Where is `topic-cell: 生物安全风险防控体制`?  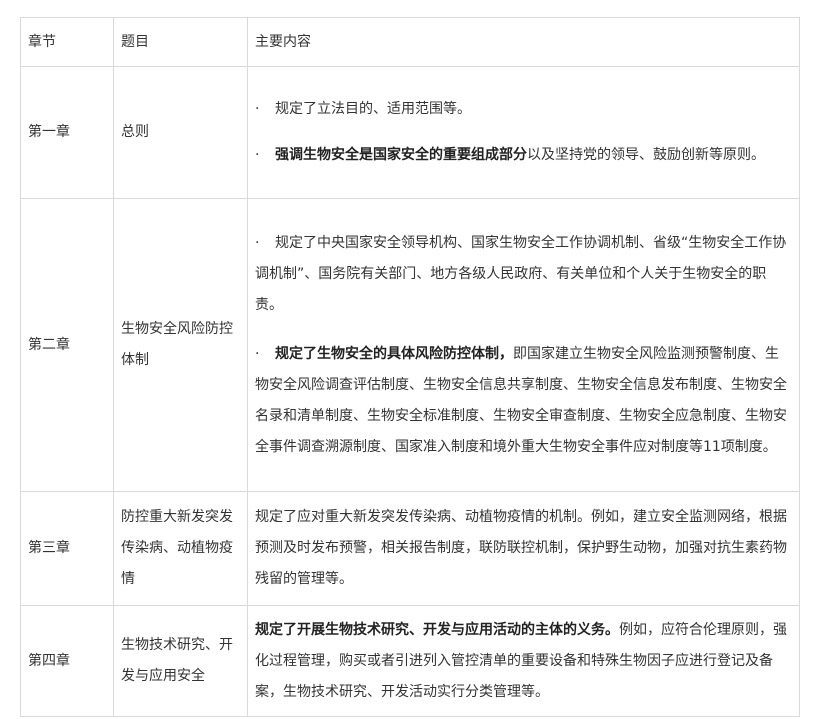
topic-cell: 生物安全风险防控体制 is located at coordinates (180, 345).